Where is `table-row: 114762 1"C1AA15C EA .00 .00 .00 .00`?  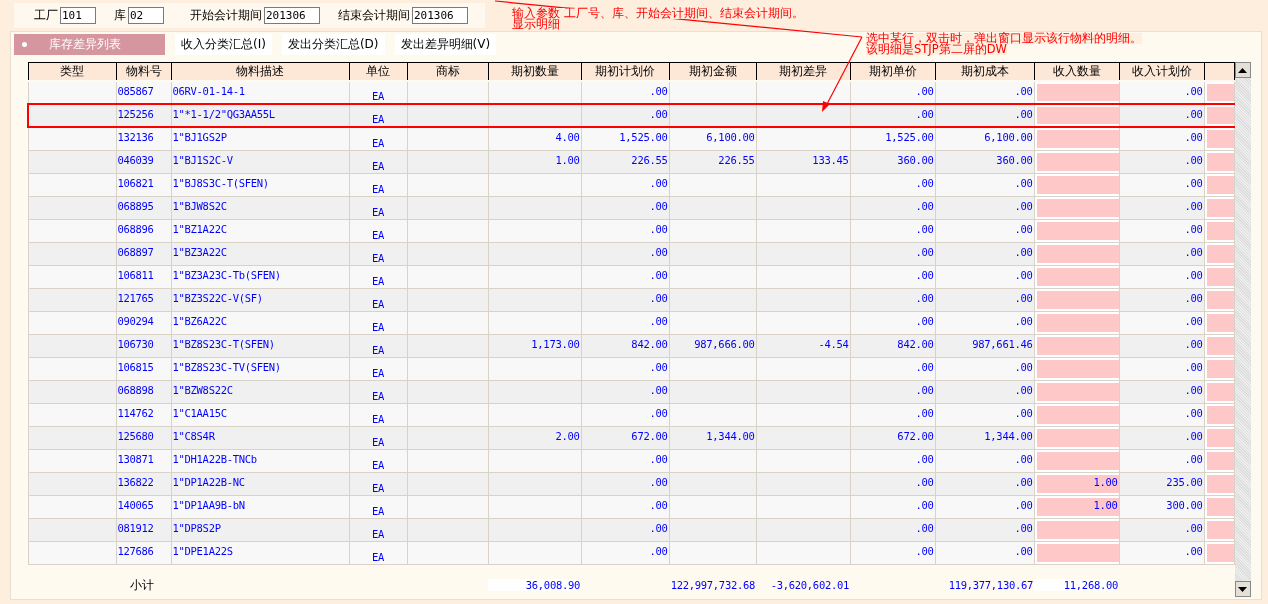 table-row: 114762 1"C1AA15C EA .00 .00 .00 .00 is located at coordinates (631, 414).